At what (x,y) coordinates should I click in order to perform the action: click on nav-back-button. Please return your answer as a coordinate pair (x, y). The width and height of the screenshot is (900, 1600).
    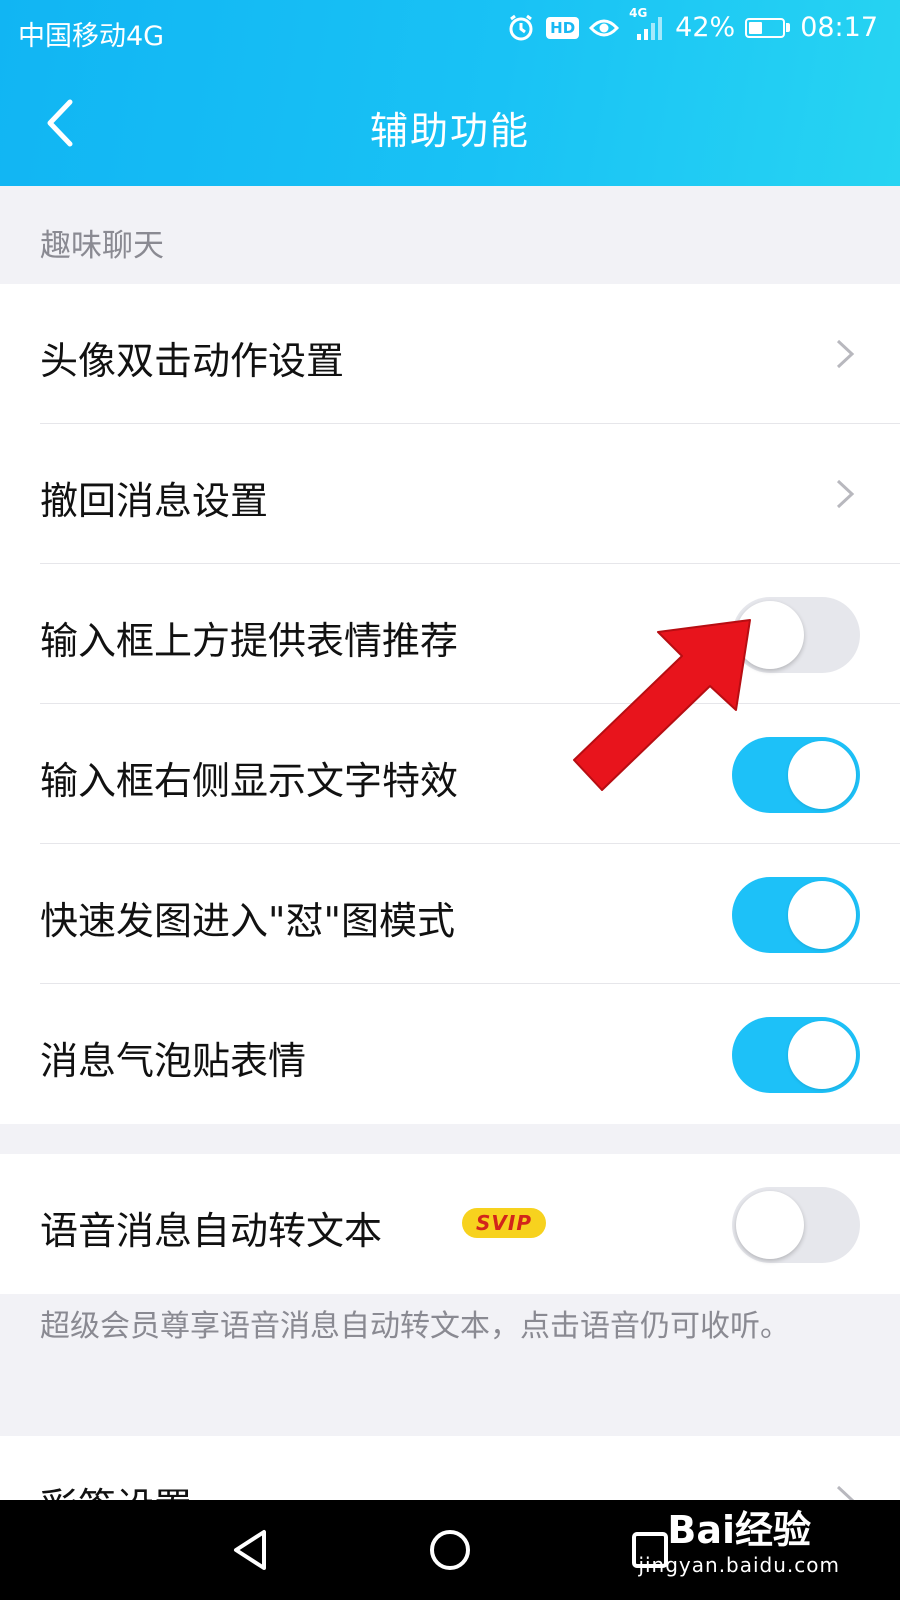
    Looking at the image, I should click on (250, 1550).